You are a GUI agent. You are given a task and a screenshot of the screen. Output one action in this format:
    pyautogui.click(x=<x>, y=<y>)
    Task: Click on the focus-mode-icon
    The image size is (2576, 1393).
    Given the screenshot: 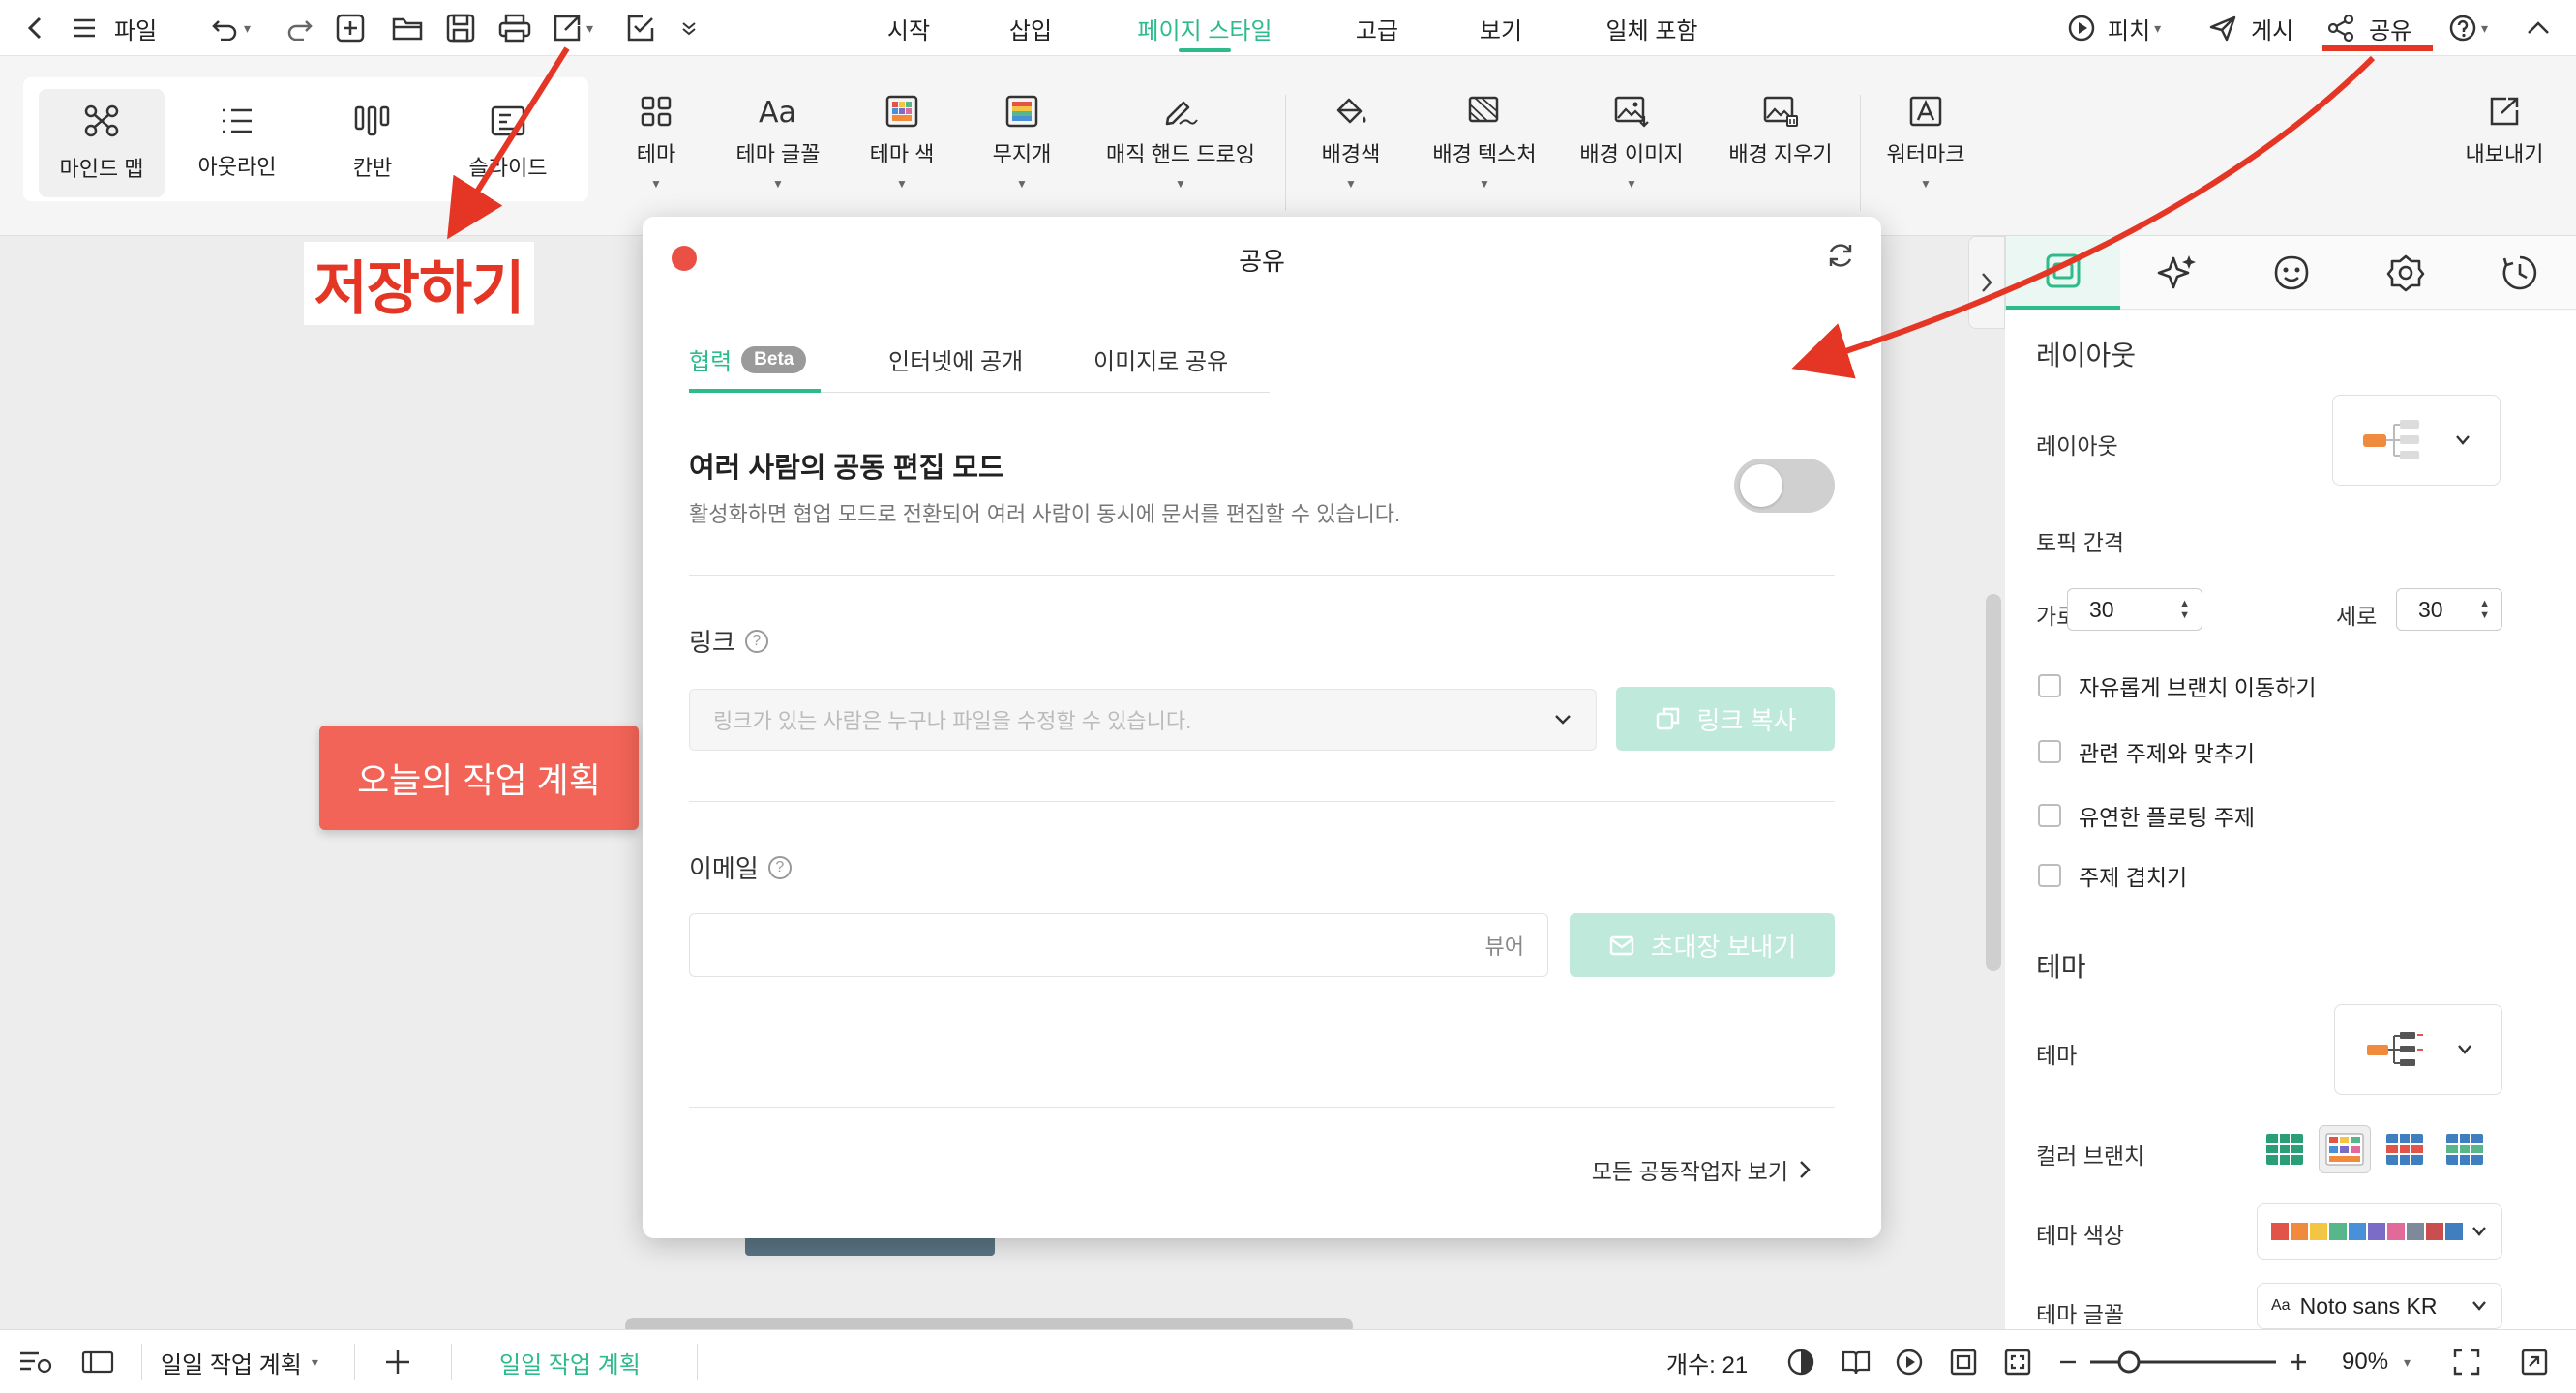 What is the action you would take?
    pyautogui.click(x=1800, y=1361)
    